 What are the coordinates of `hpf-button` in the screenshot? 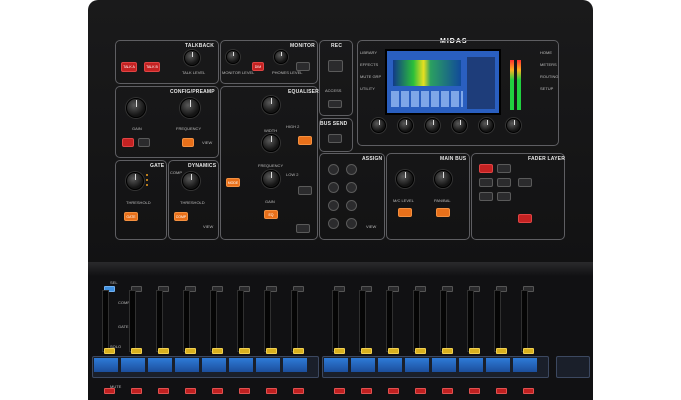 It's located at (188, 142).